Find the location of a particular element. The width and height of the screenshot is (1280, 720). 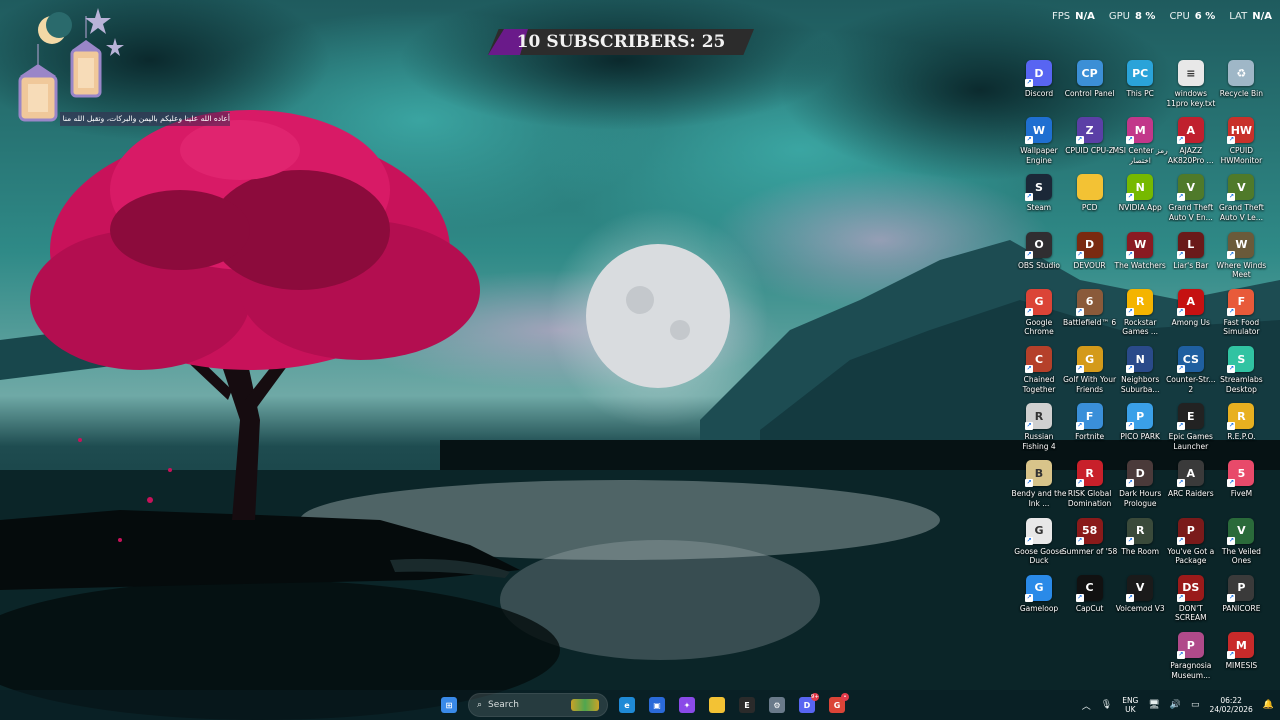

desktop-shortcut: P ↗ You've Got a Package is located at coordinates (1191, 545).